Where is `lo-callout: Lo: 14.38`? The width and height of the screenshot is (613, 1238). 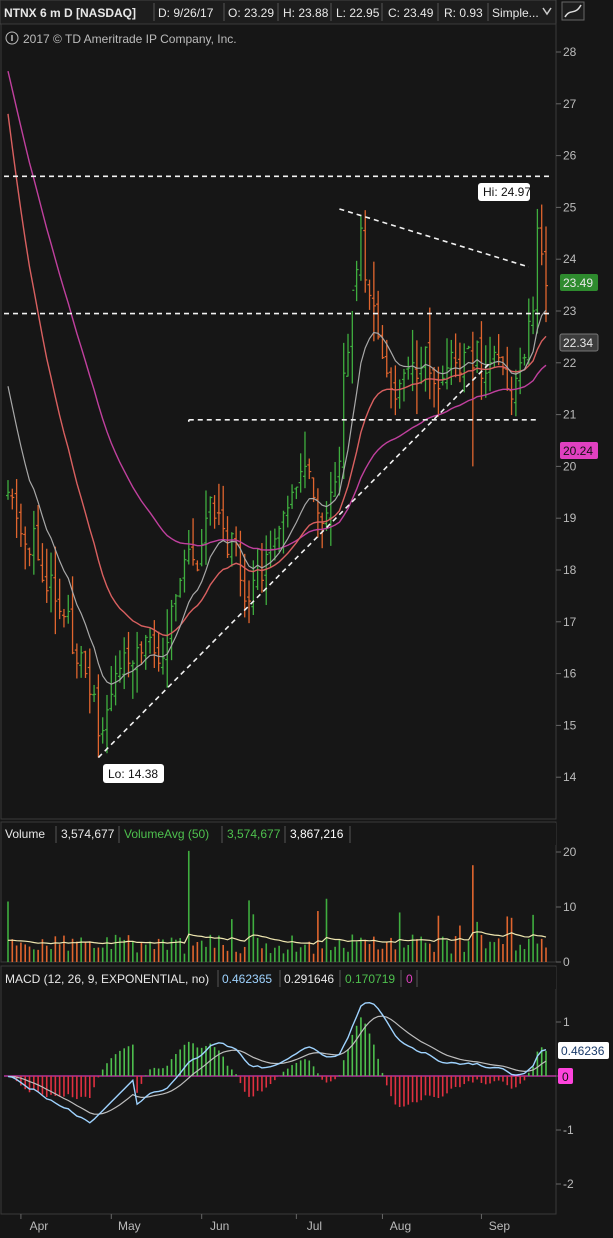 lo-callout: Lo: 14.38 is located at coordinates (133, 773).